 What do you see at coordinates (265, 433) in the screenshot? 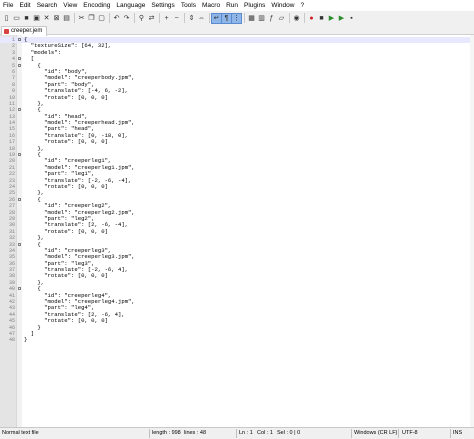
I see `status-col: Col : 1` at bounding box center [265, 433].